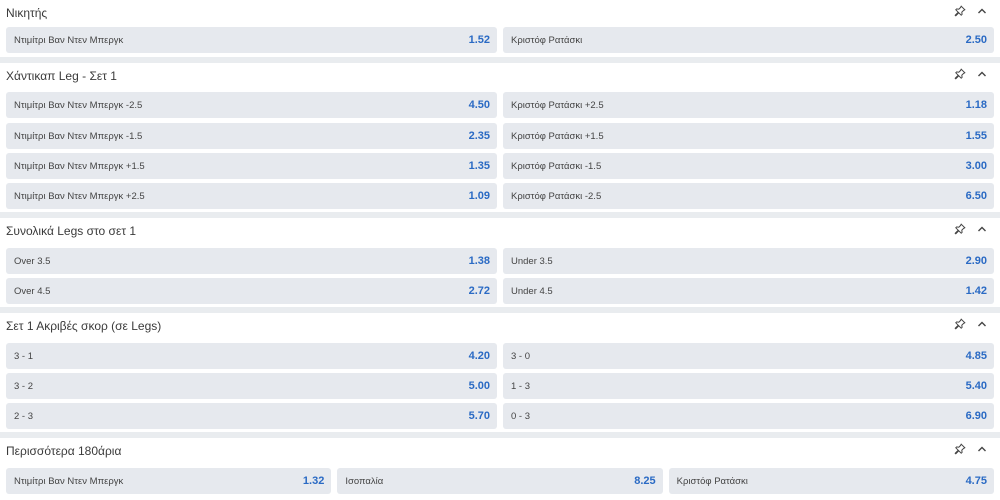 This screenshot has height=500, width=1000. I want to click on odds-value: 5.40, so click(976, 386).